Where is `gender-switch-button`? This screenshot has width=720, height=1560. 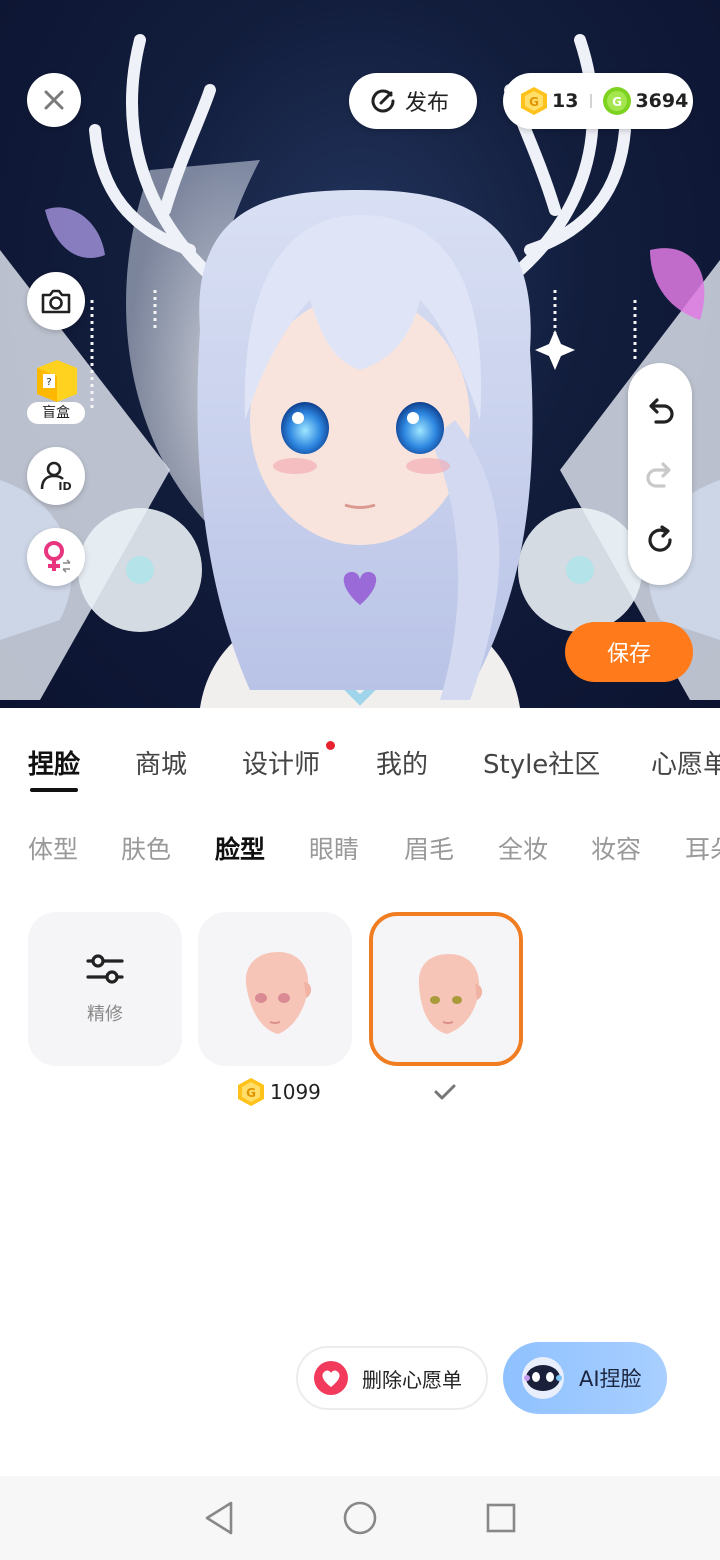
gender-switch-button is located at coordinates (56, 557).